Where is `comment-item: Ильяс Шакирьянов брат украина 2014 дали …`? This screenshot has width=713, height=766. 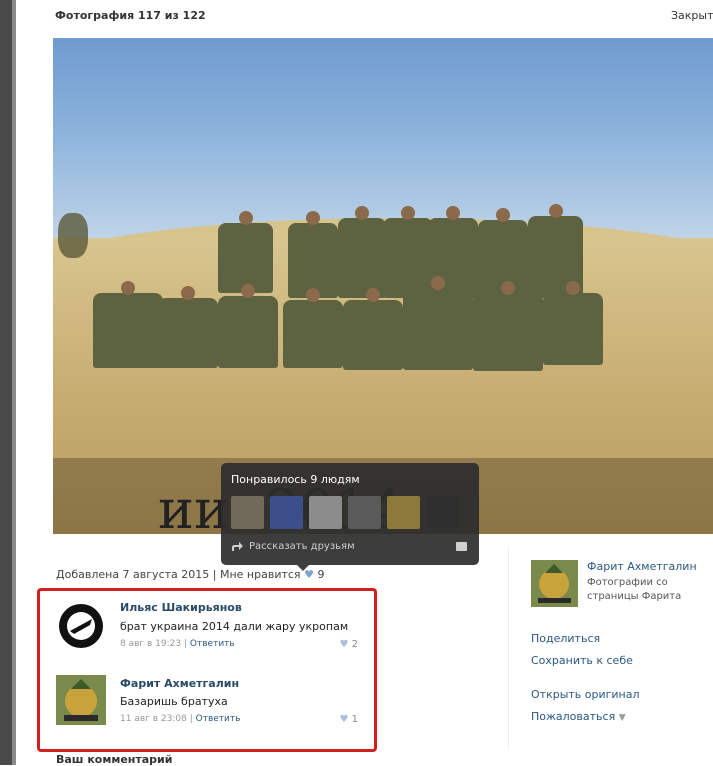
comment-item: Ильяс Шакирьянов брат украина 2014 дали … is located at coordinates (207, 628).